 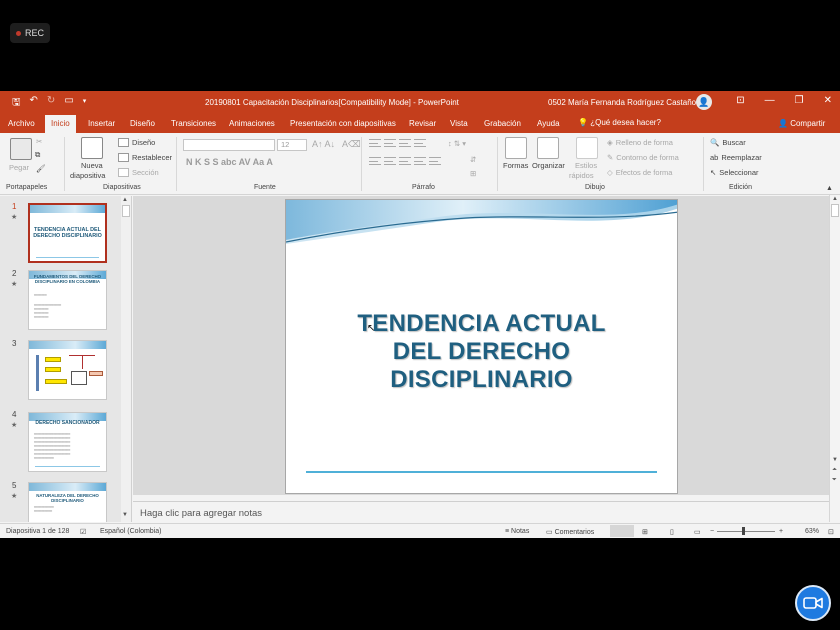 What do you see at coordinates (87, 175) in the screenshot?
I see `new-slide-label-2: diapositiva` at bounding box center [87, 175].